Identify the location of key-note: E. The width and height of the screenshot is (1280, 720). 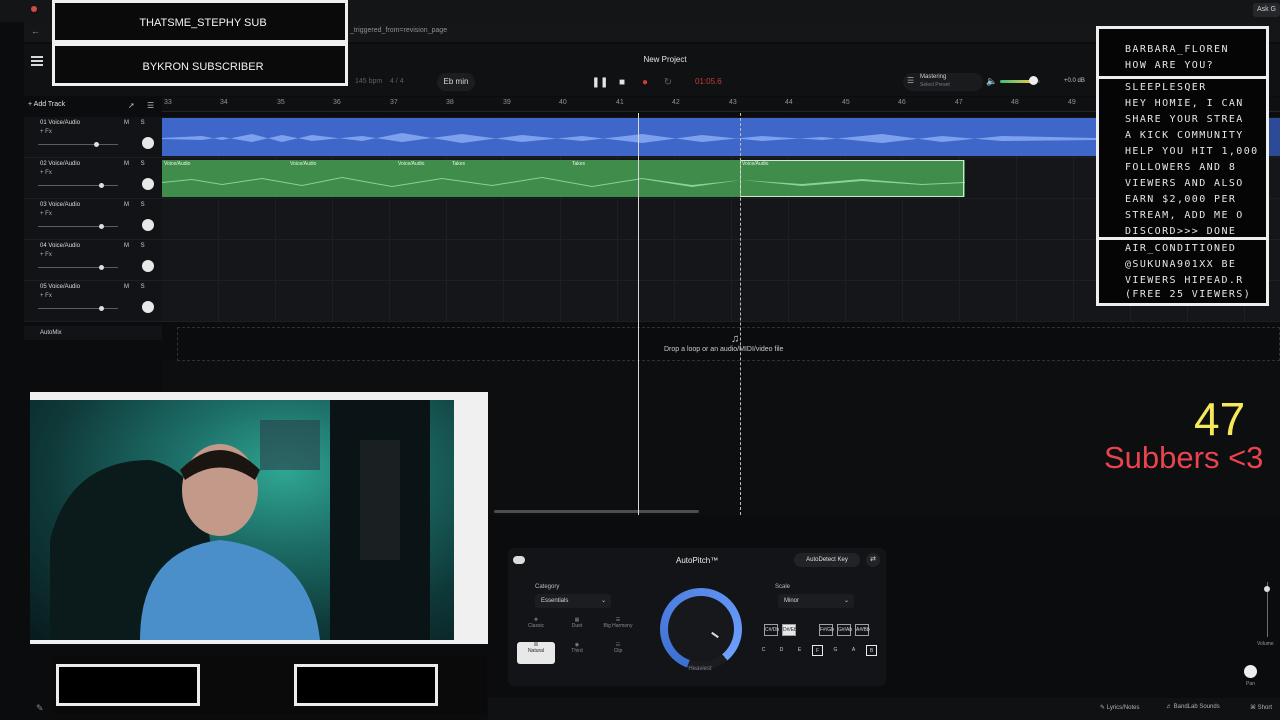
(799, 650).